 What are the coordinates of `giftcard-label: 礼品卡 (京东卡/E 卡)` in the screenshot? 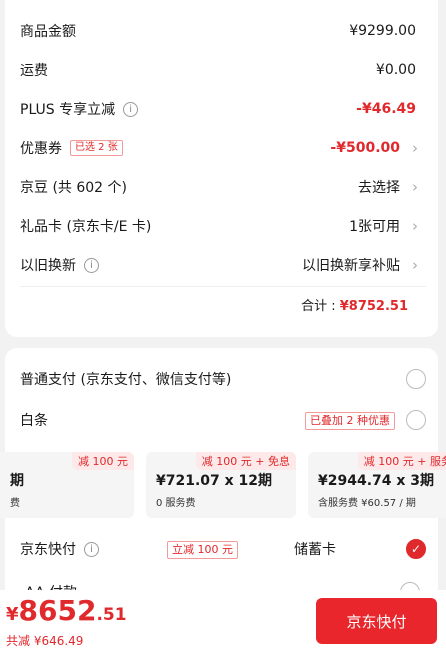 It's located at (86, 227).